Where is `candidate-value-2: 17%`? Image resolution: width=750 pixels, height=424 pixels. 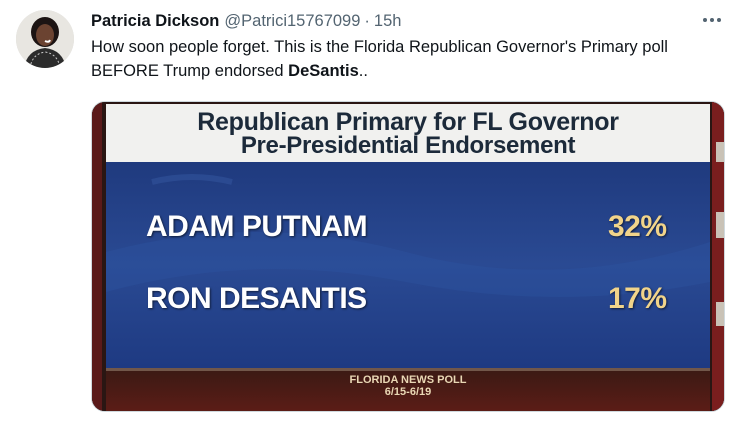 candidate-value-2: 17% is located at coordinates (637, 298).